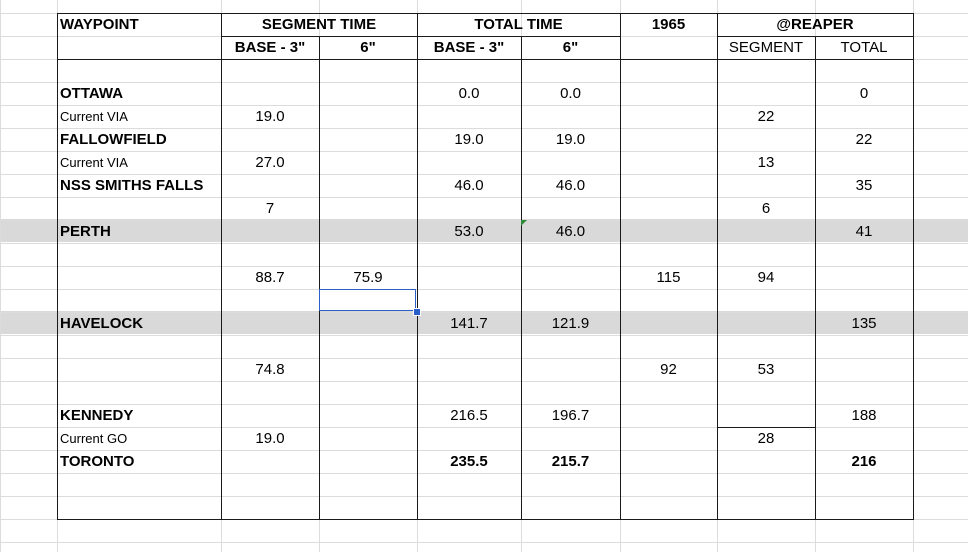 The height and width of the screenshot is (552, 968). What do you see at coordinates (139, 323) in the screenshot?
I see `waypoint-cell: HAVELOCK` at bounding box center [139, 323].